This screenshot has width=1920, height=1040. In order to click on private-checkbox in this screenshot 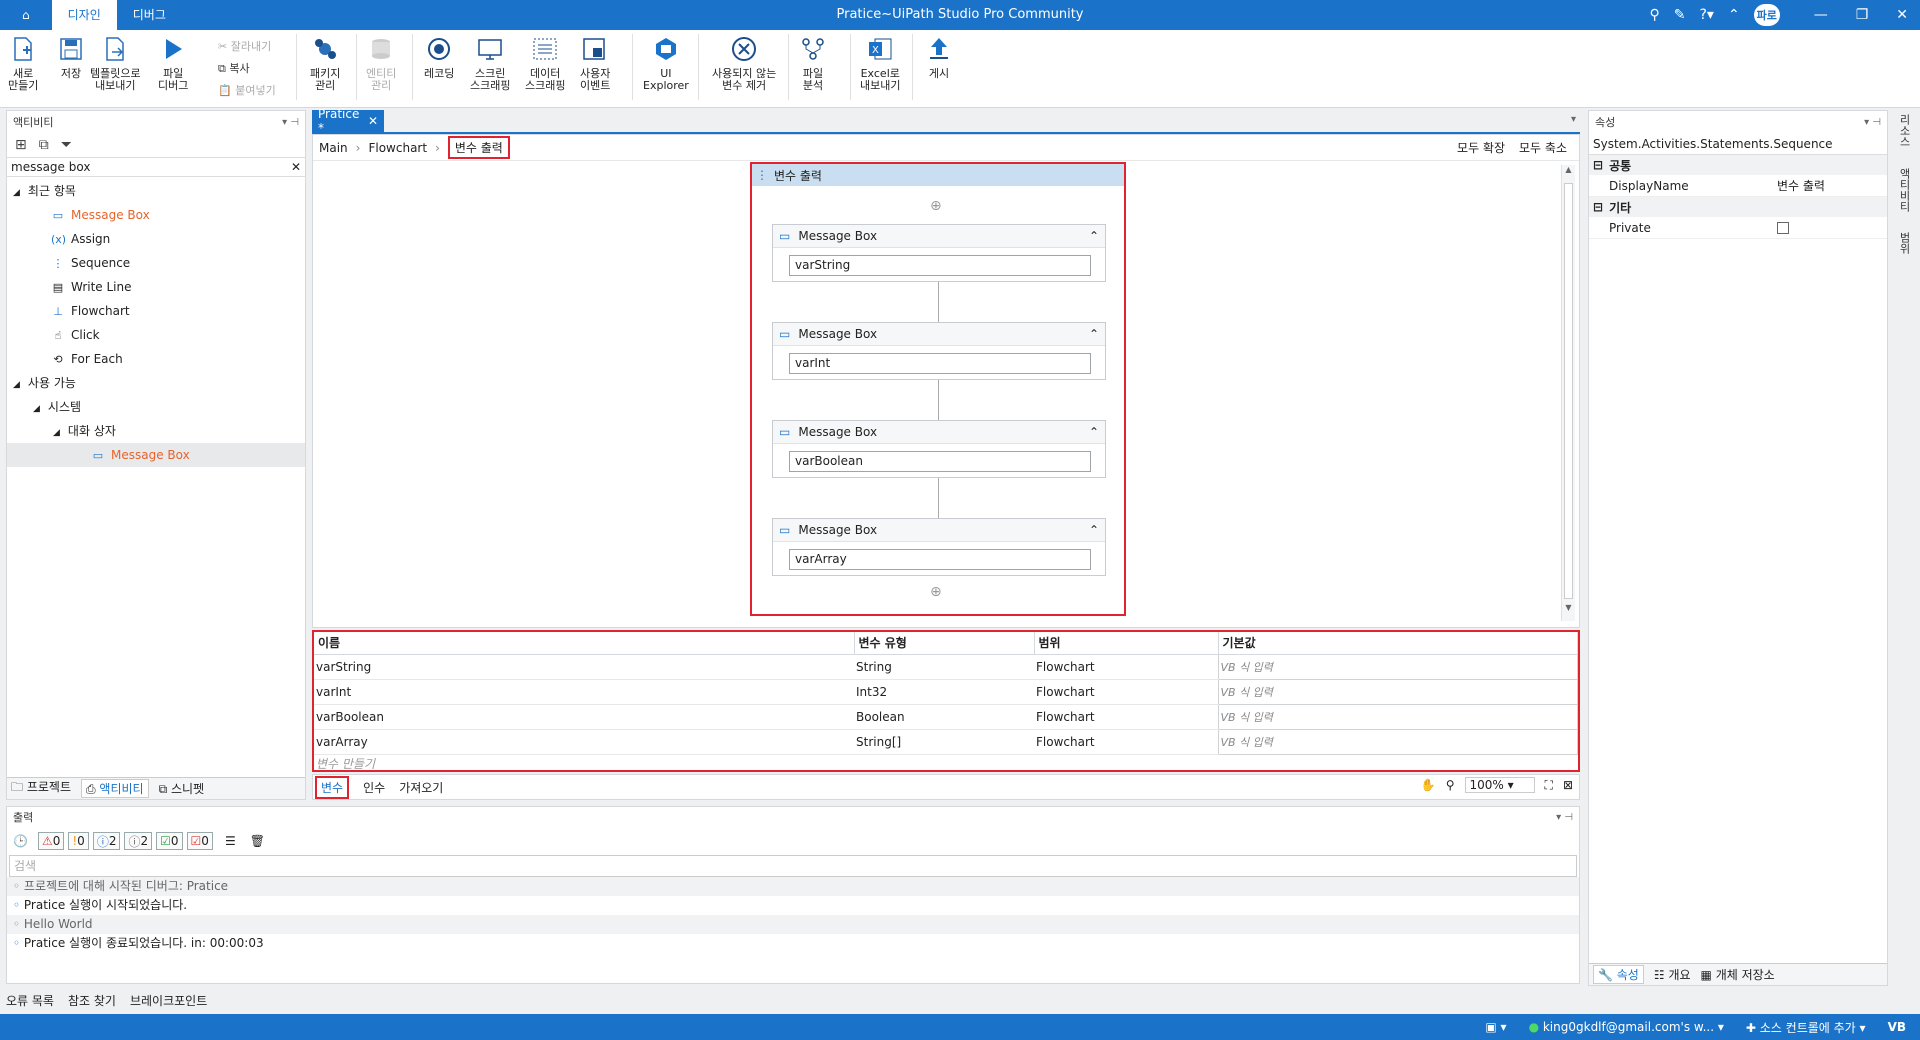, I will do `click(1783, 227)`.